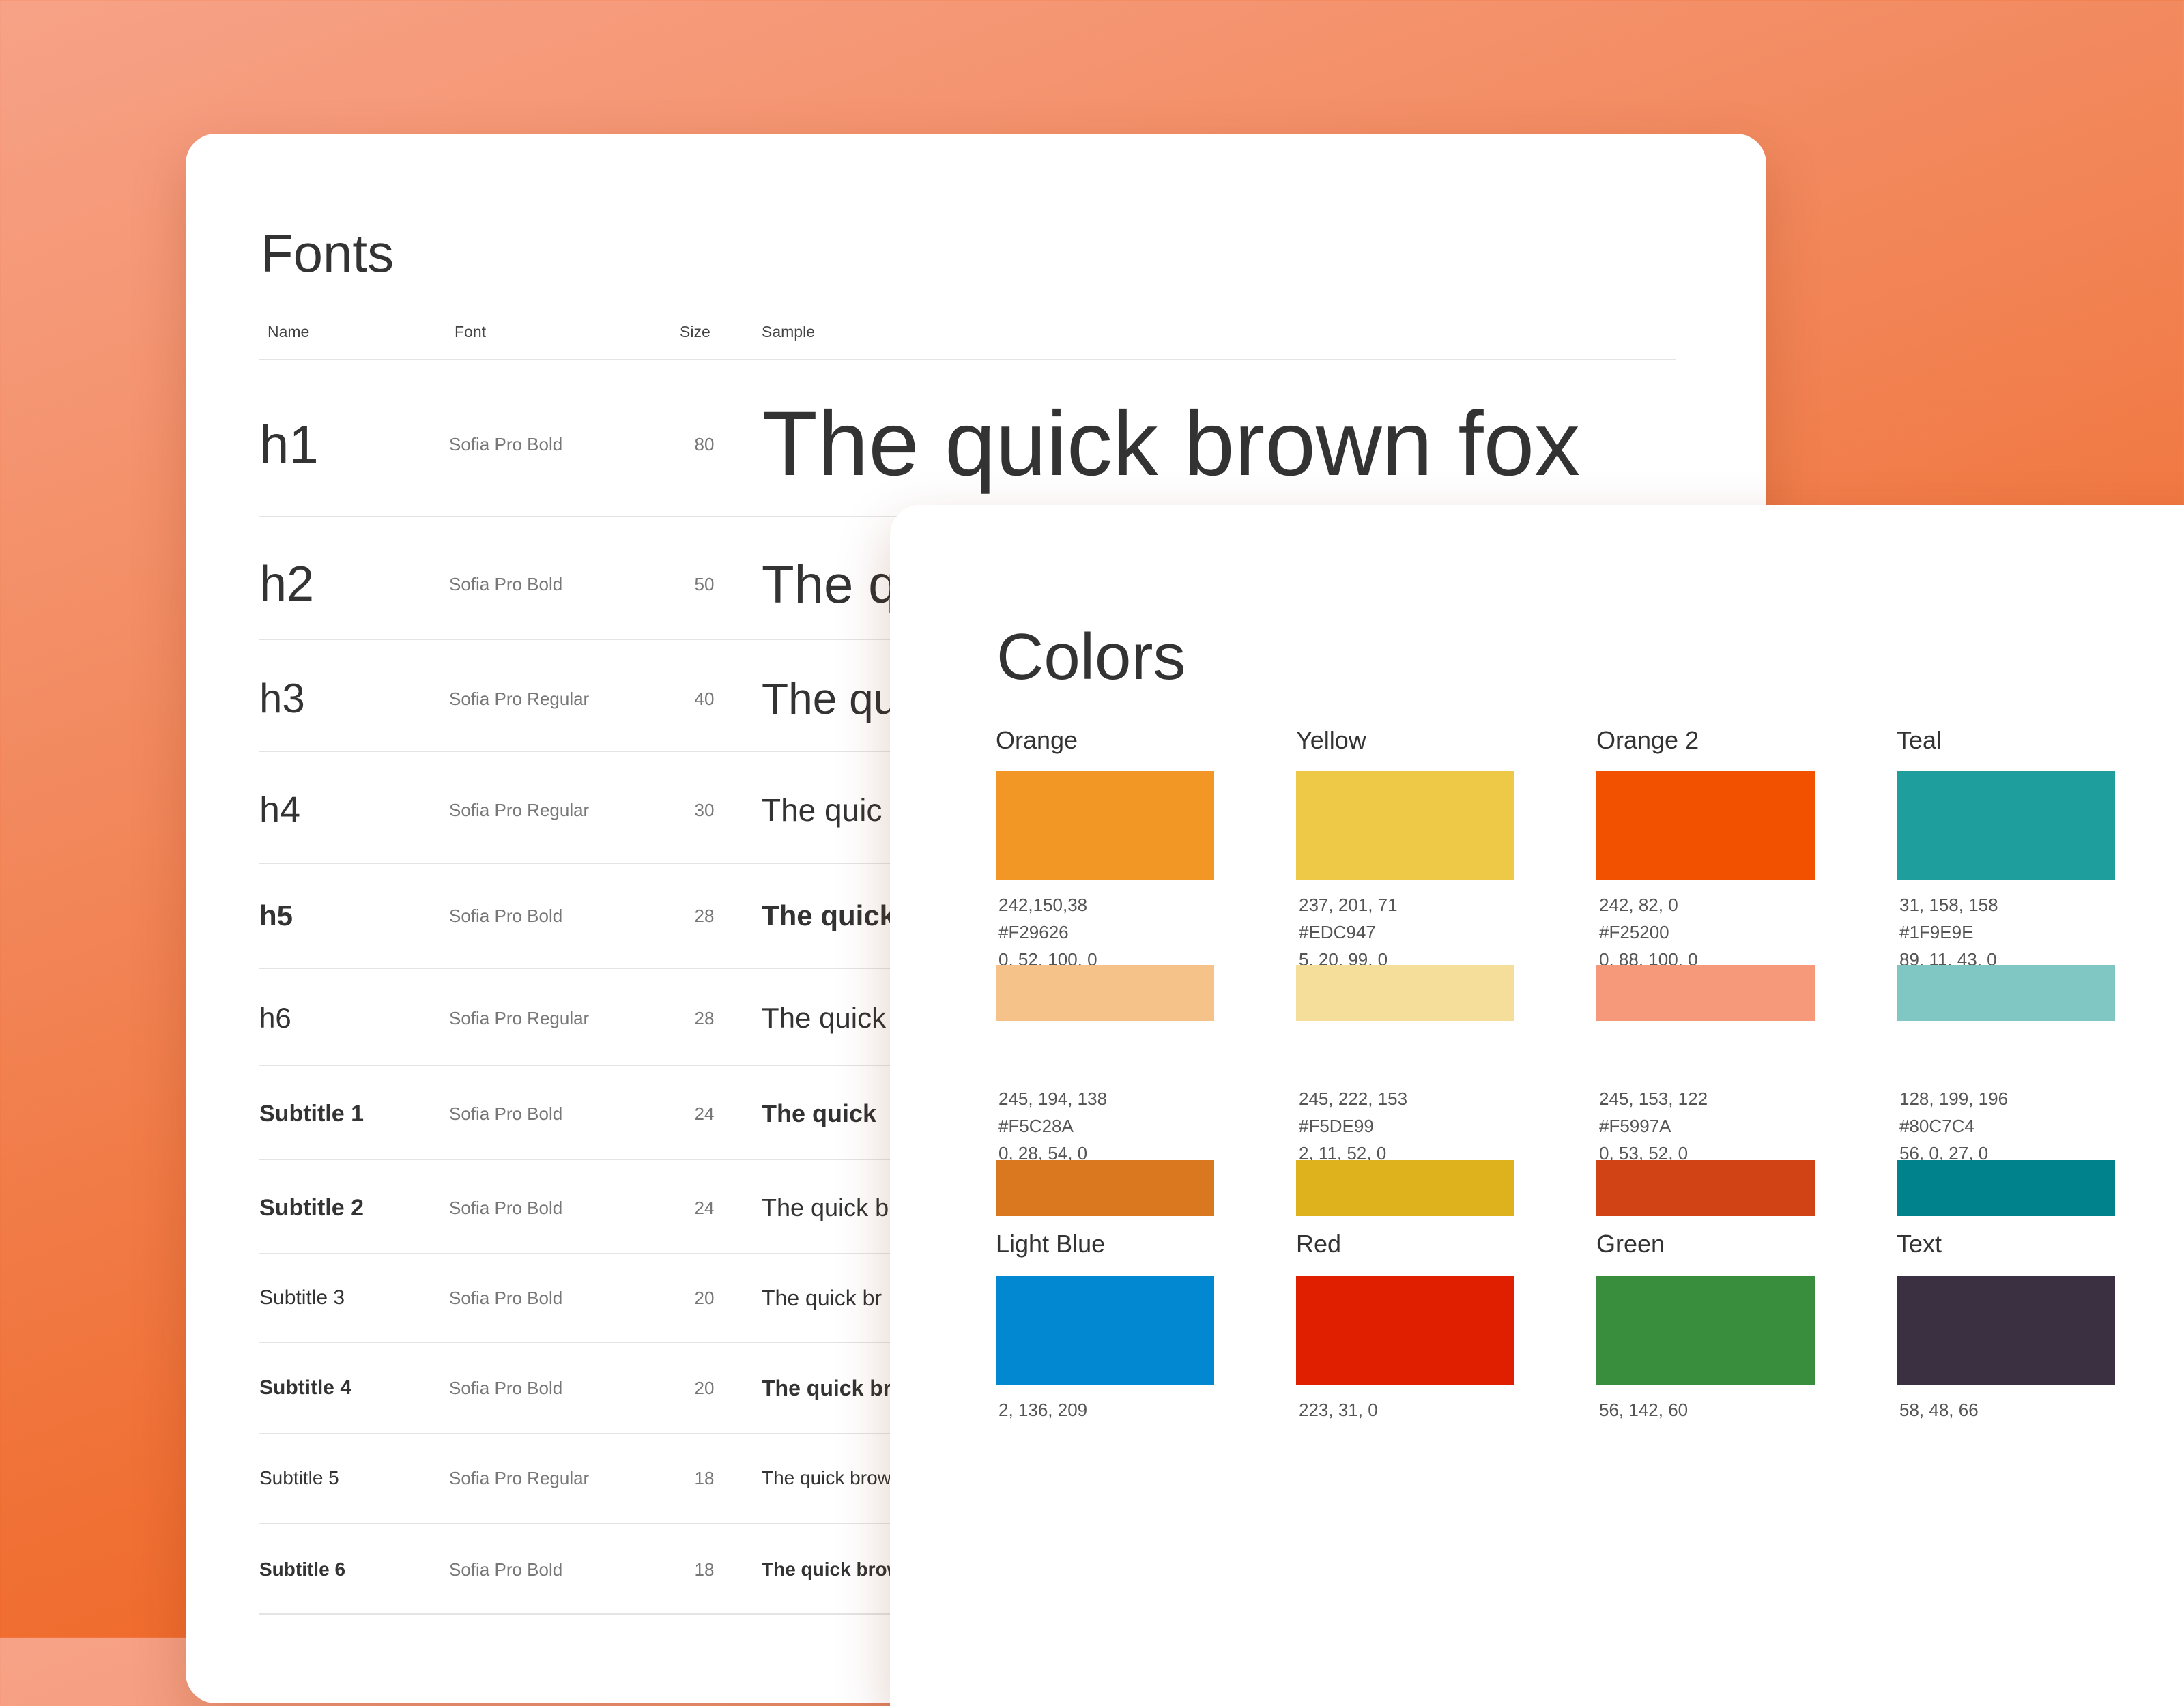 This screenshot has width=2184, height=1706. I want to click on color-values: 223, 31, 0, so click(1338, 1409).